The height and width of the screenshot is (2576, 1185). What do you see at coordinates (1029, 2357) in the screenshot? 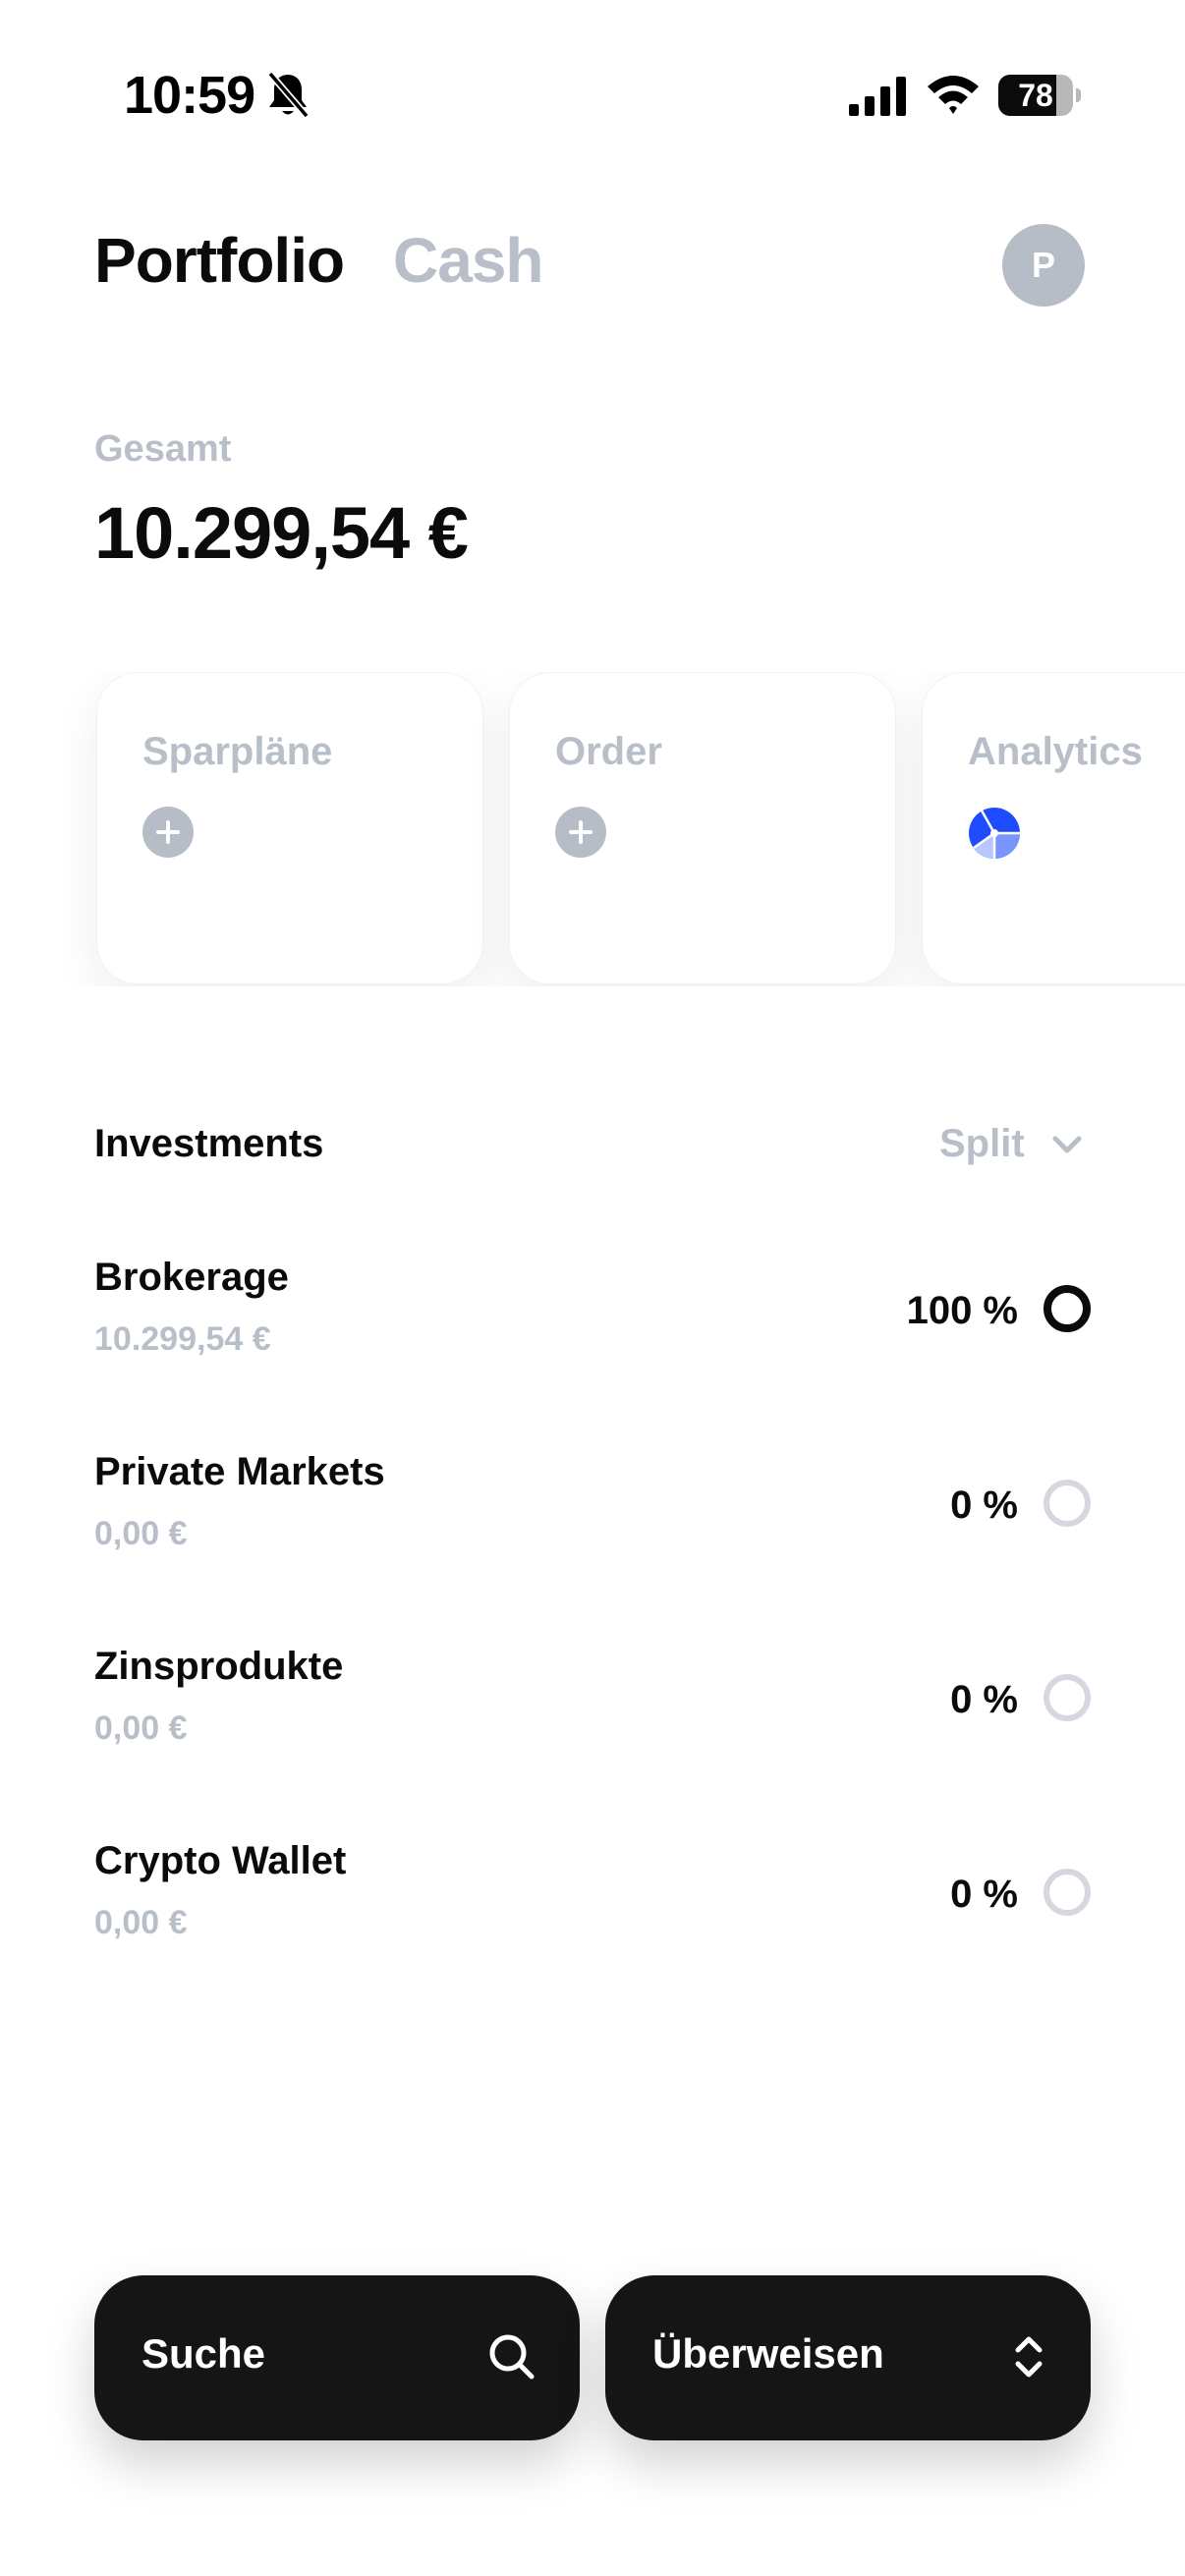
I see `chevron-up-down-icon` at bounding box center [1029, 2357].